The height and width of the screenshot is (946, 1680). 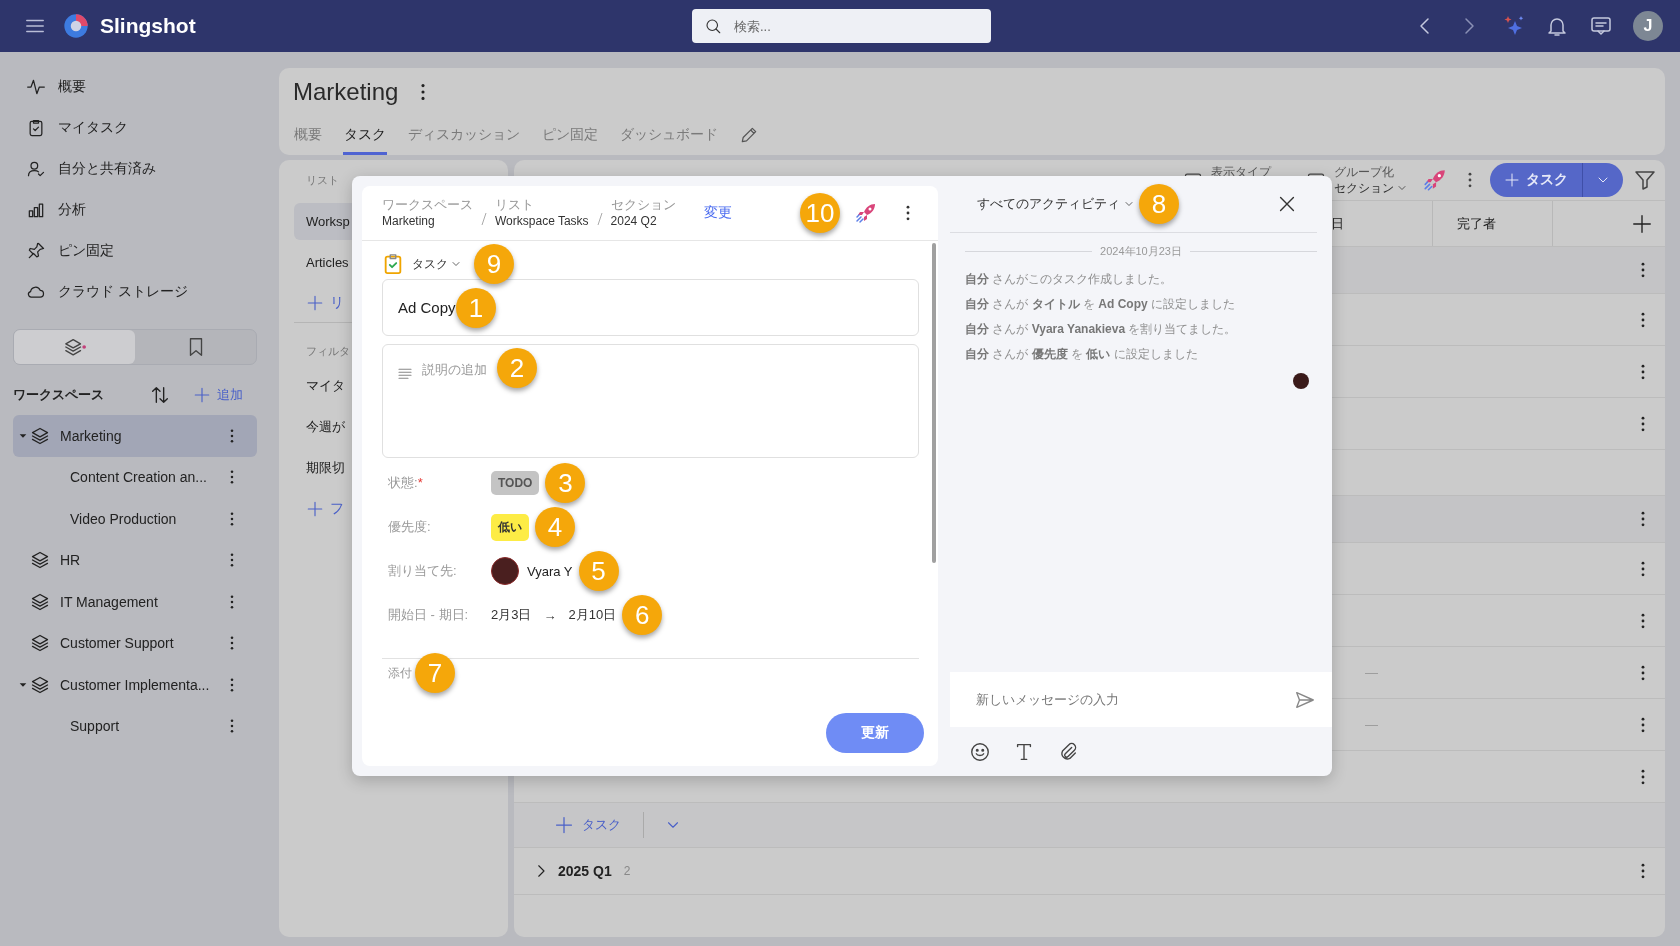 I want to click on activity-entry: 自分 さんがこのタスク作成しました。, so click(x=1069, y=279).